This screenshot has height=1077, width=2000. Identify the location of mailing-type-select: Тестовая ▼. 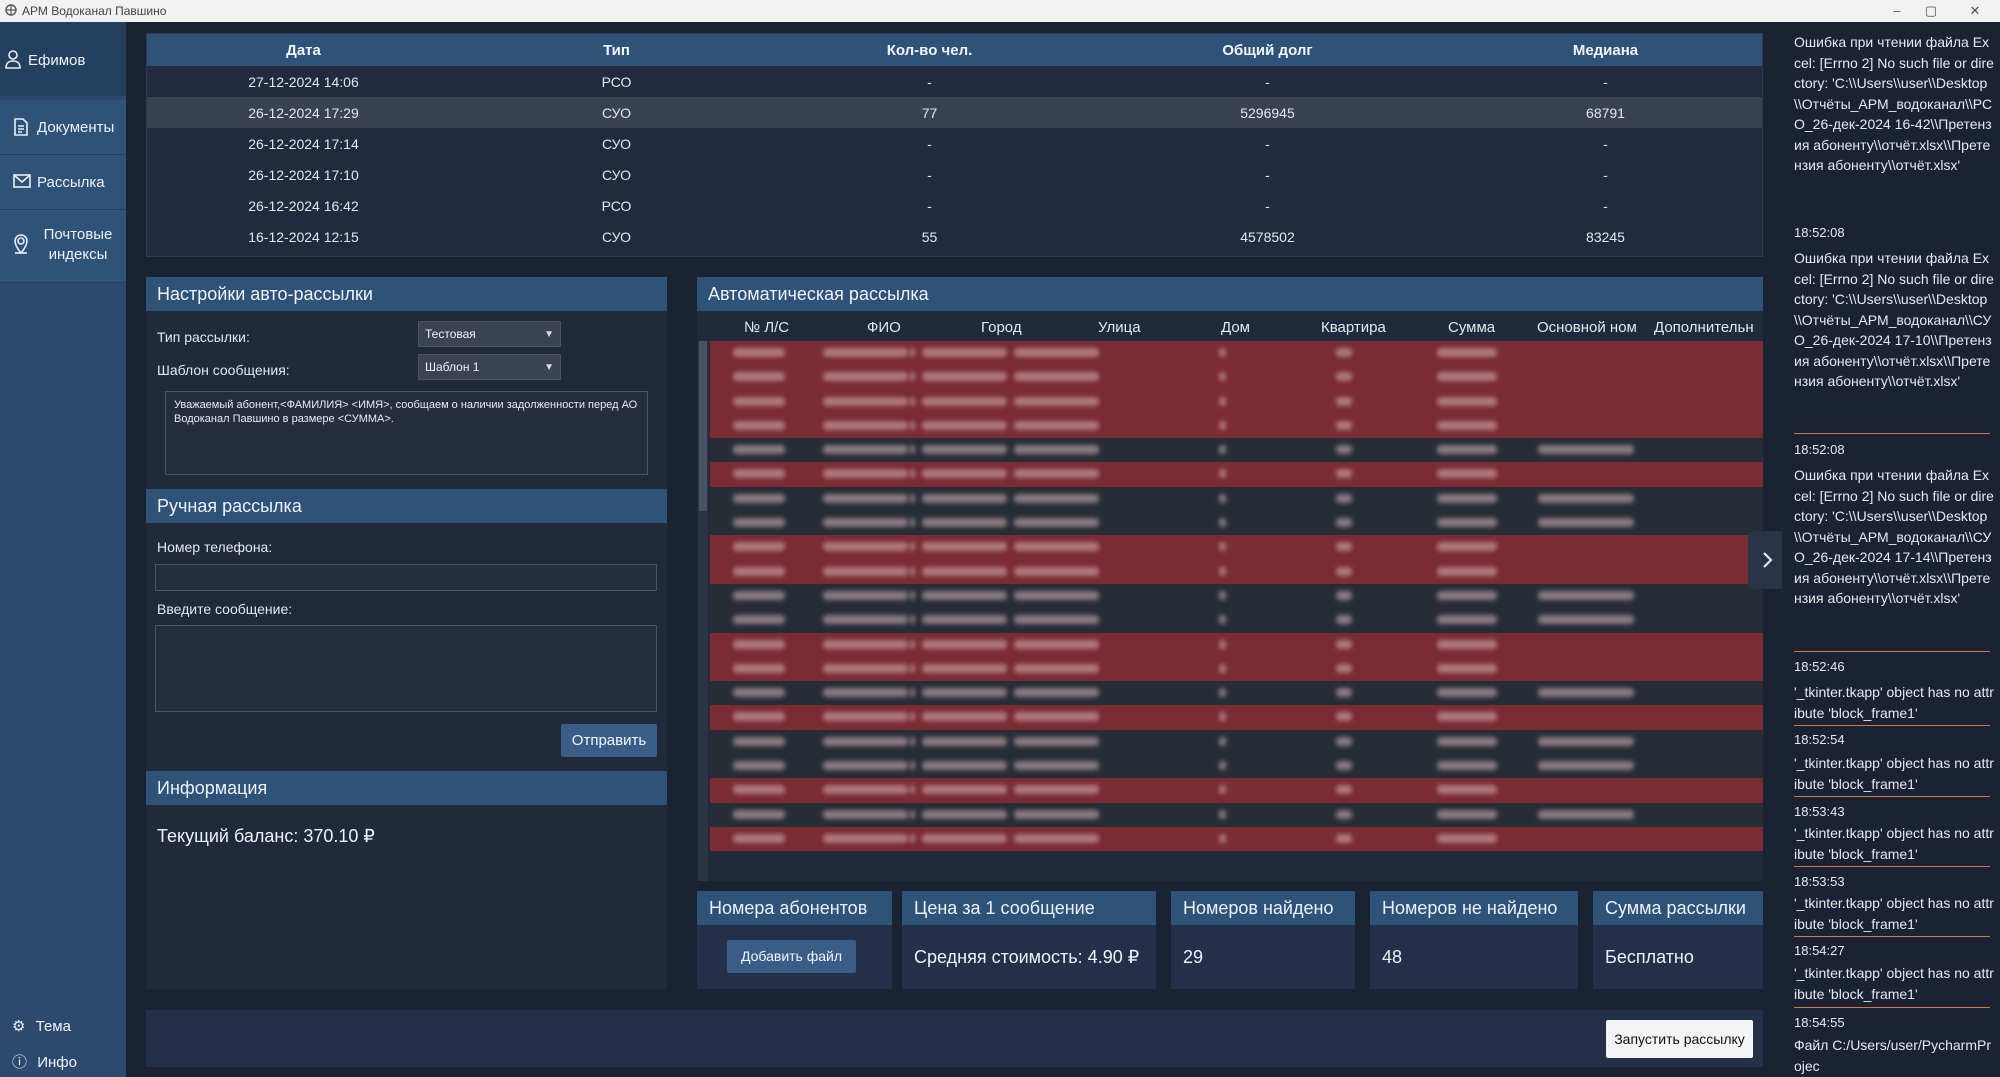
(489, 334).